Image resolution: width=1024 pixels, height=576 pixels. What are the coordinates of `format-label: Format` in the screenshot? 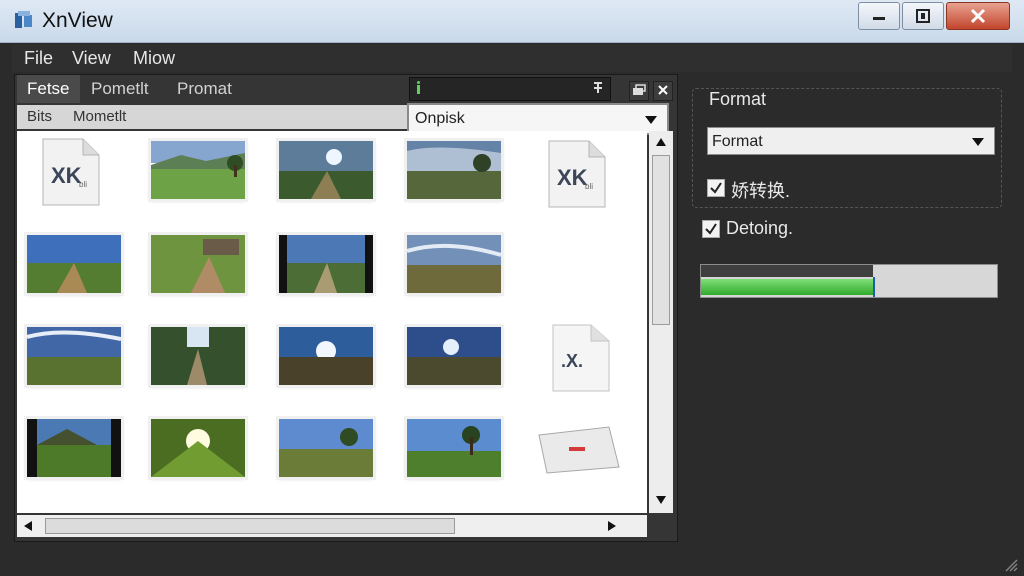 It's located at (738, 99).